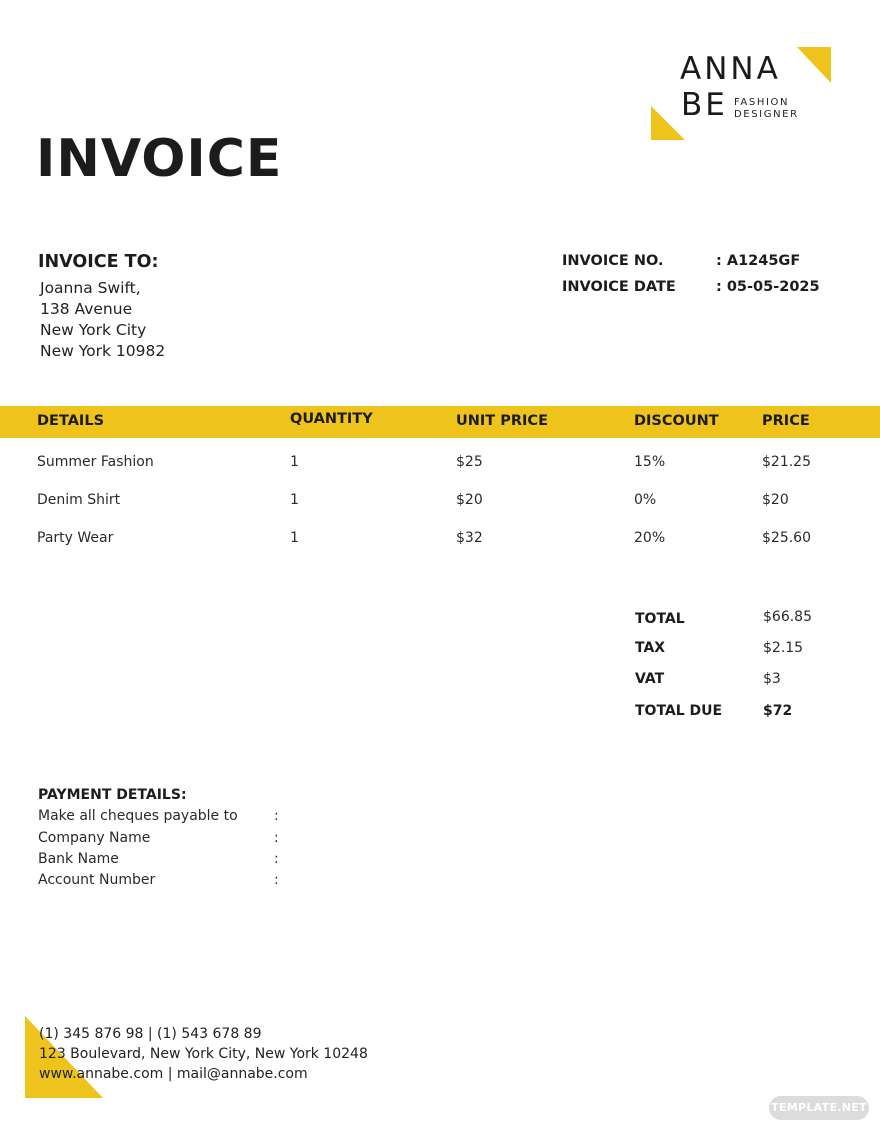  Describe the element at coordinates (787, 617) in the screenshot. I see `summary-total-value: $66.85` at that location.